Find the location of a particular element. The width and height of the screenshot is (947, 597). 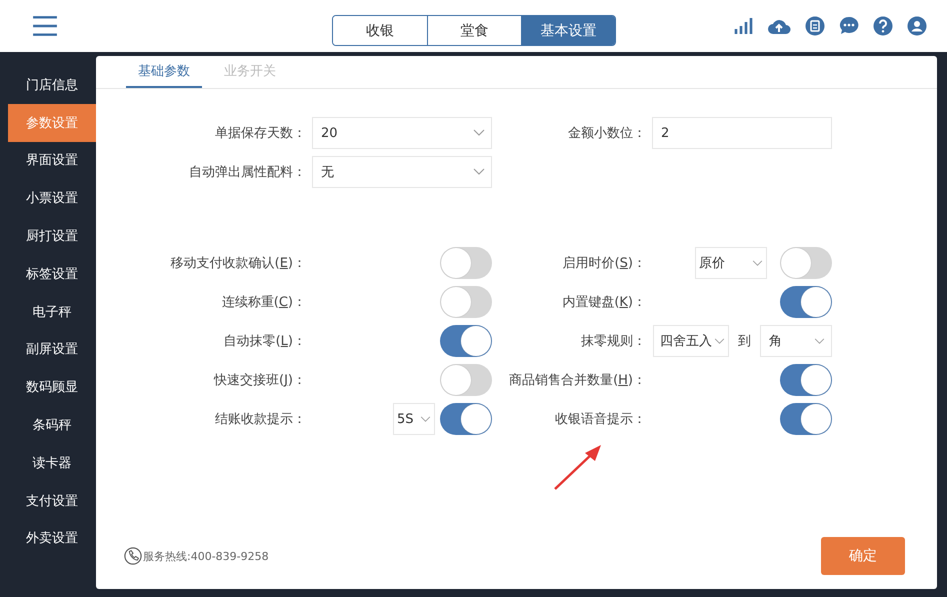

sidebar-item: 厨打设置 is located at coordinates (52, 236).